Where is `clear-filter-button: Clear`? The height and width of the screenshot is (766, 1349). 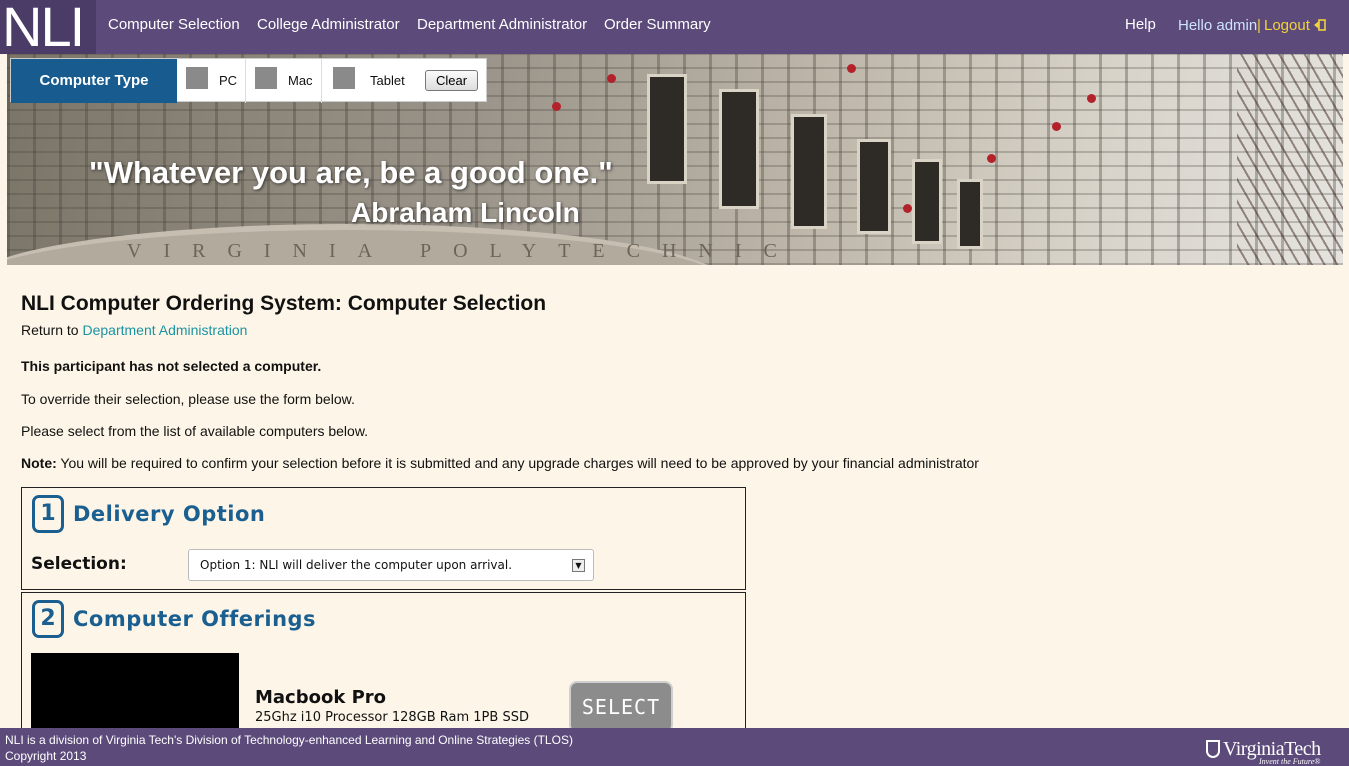
clear-filter-button: Clear is located at coordinates (451, 80).